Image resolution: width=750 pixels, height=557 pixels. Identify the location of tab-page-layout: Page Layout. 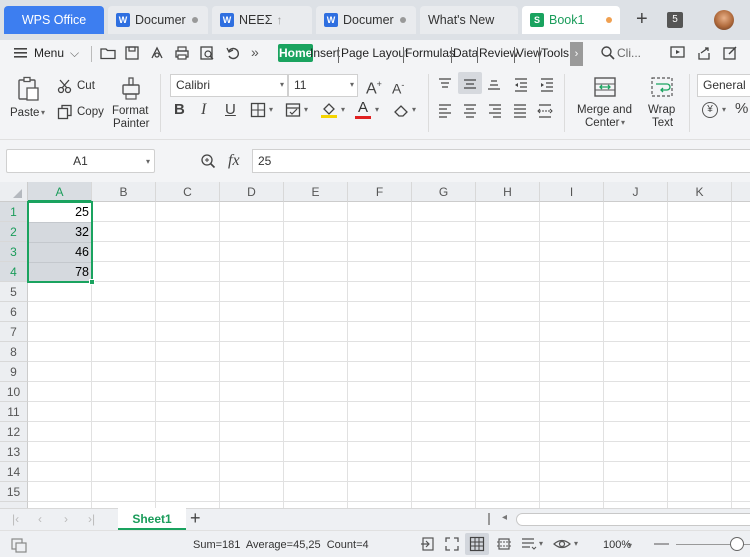
(374, 53).